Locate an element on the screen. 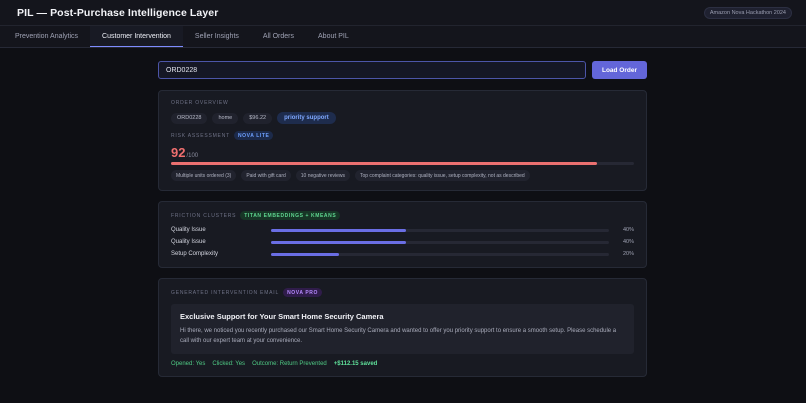 The height and width of the screenshot is (403, 806). cluster-name: Setup Complexity is located at coordinates (195, 254).